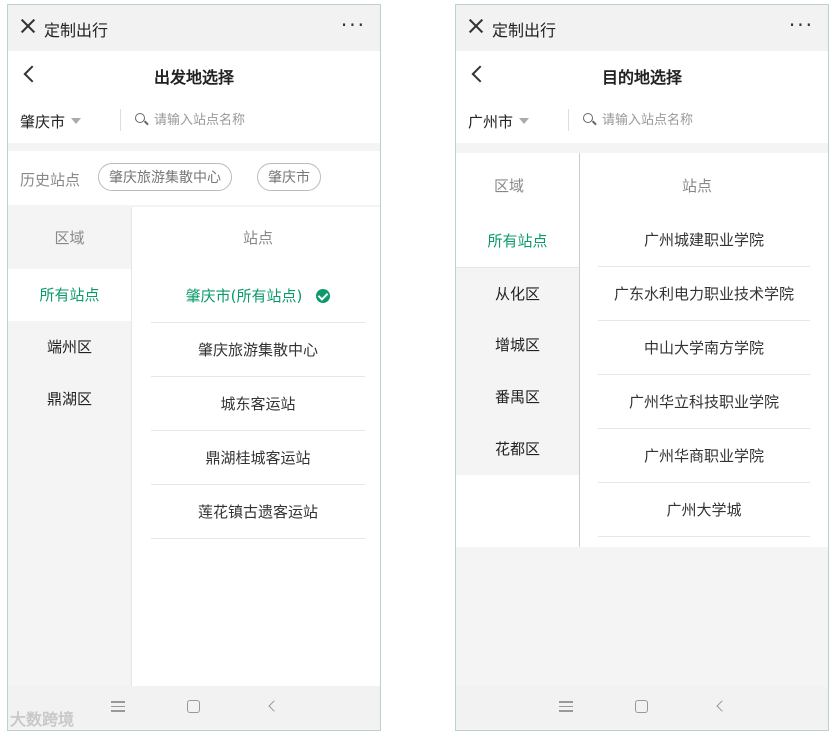 The image size is (836, 737). What do you see at coordinates (42, 719) in the screenshot?
I see `watermark: 大数跨境` at bounding box center [42, 719].